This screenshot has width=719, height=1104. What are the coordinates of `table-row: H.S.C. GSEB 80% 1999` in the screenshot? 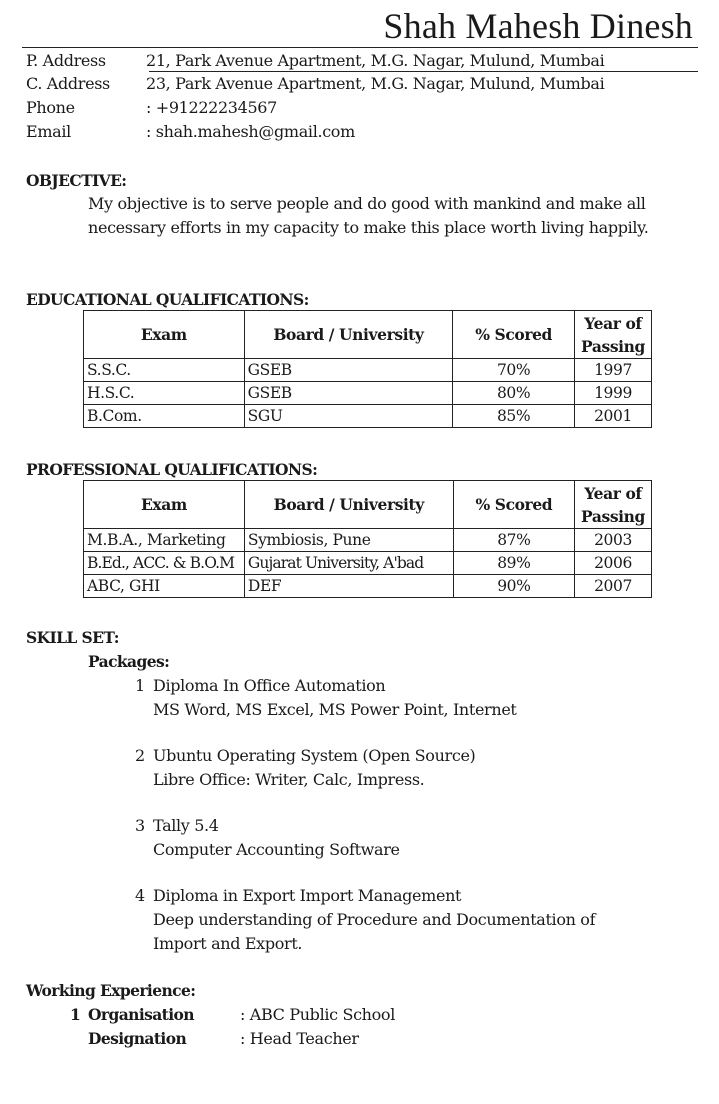 It's located at (367, 393).